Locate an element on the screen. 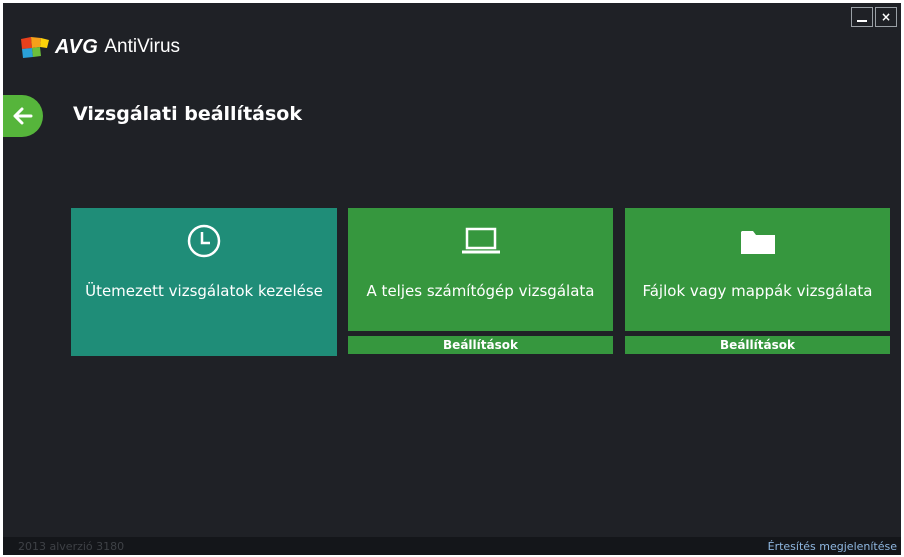 This screenshot has height=557, width=904. scheduled-scans-tile: Ütemezett vizsgálatok kezelése is located at coordinates (204, 282).